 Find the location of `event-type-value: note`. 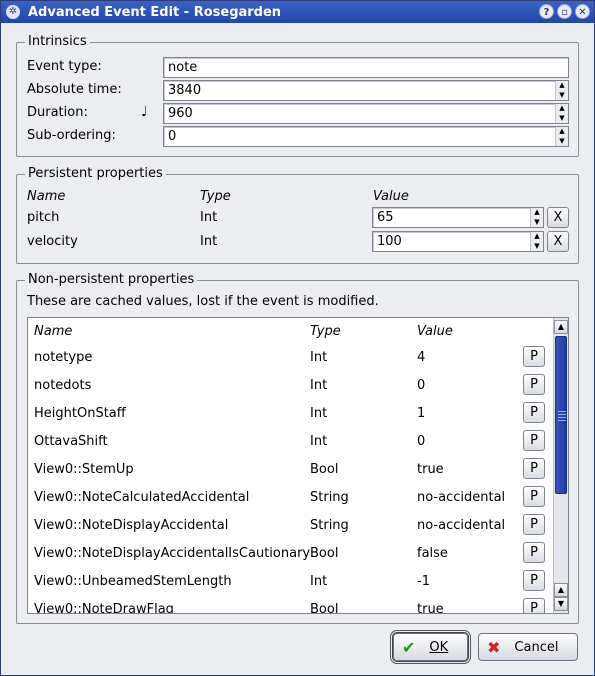

event-type-value: note is located at coordinates (183, 67).